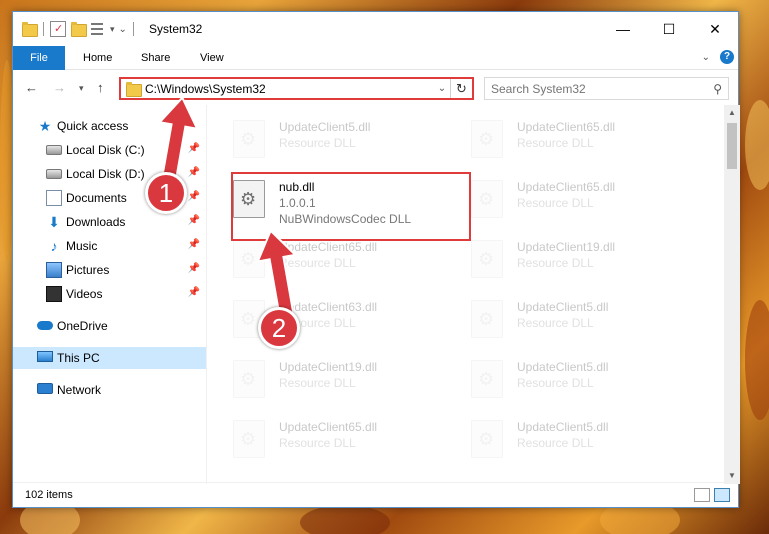 This screenshot has height=534, width=769. I want to click on address-path: C:\Windows\System32, so click(289, 89).